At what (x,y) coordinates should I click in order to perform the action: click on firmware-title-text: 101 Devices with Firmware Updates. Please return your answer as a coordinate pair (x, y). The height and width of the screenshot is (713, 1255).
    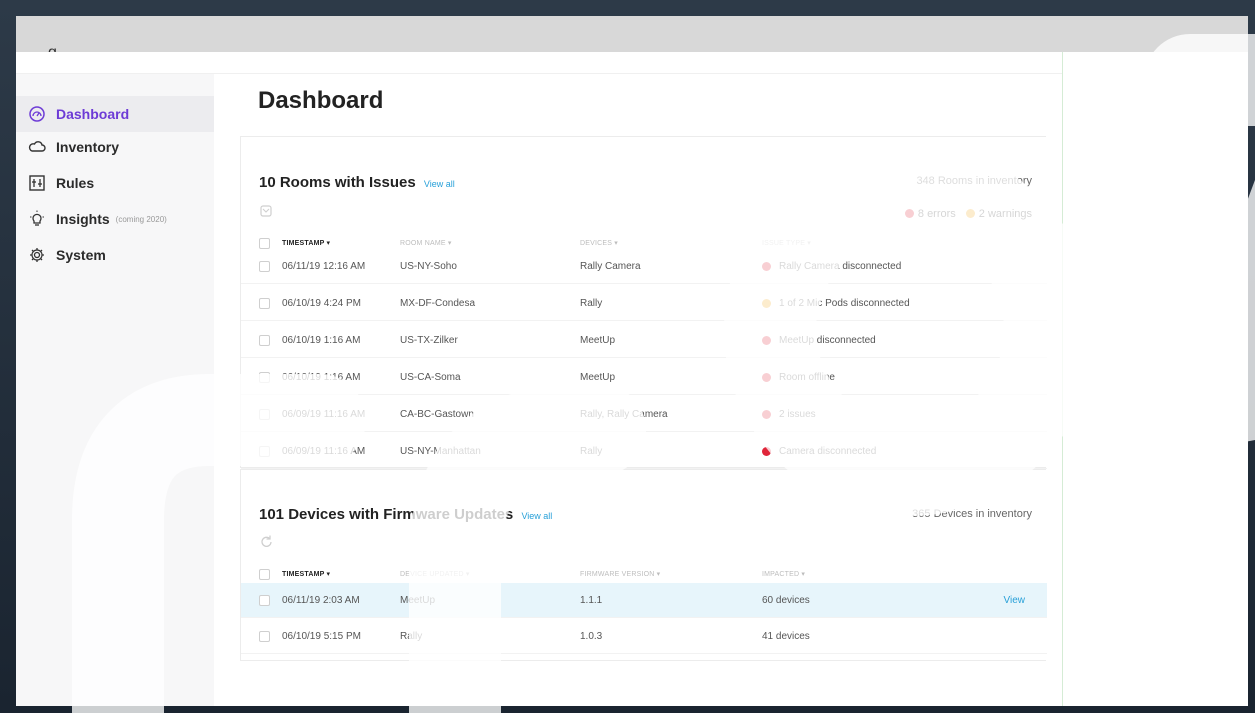
    Looking at the image, I should click on (386, 514).